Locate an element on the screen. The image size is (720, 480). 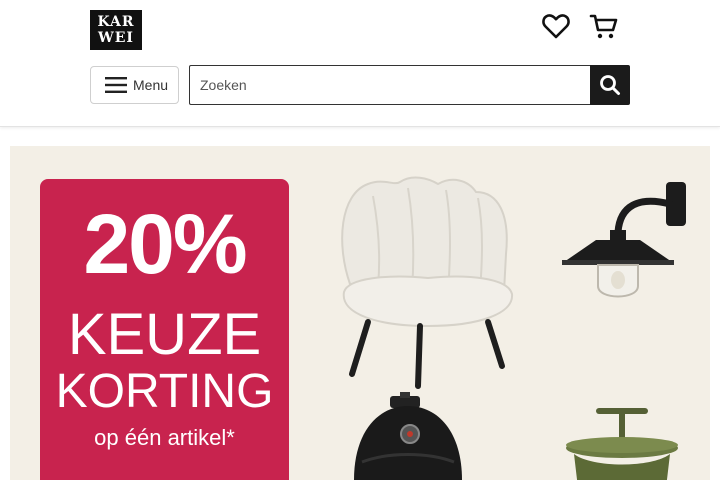
armchair-image is located at coordinates (427, 282).